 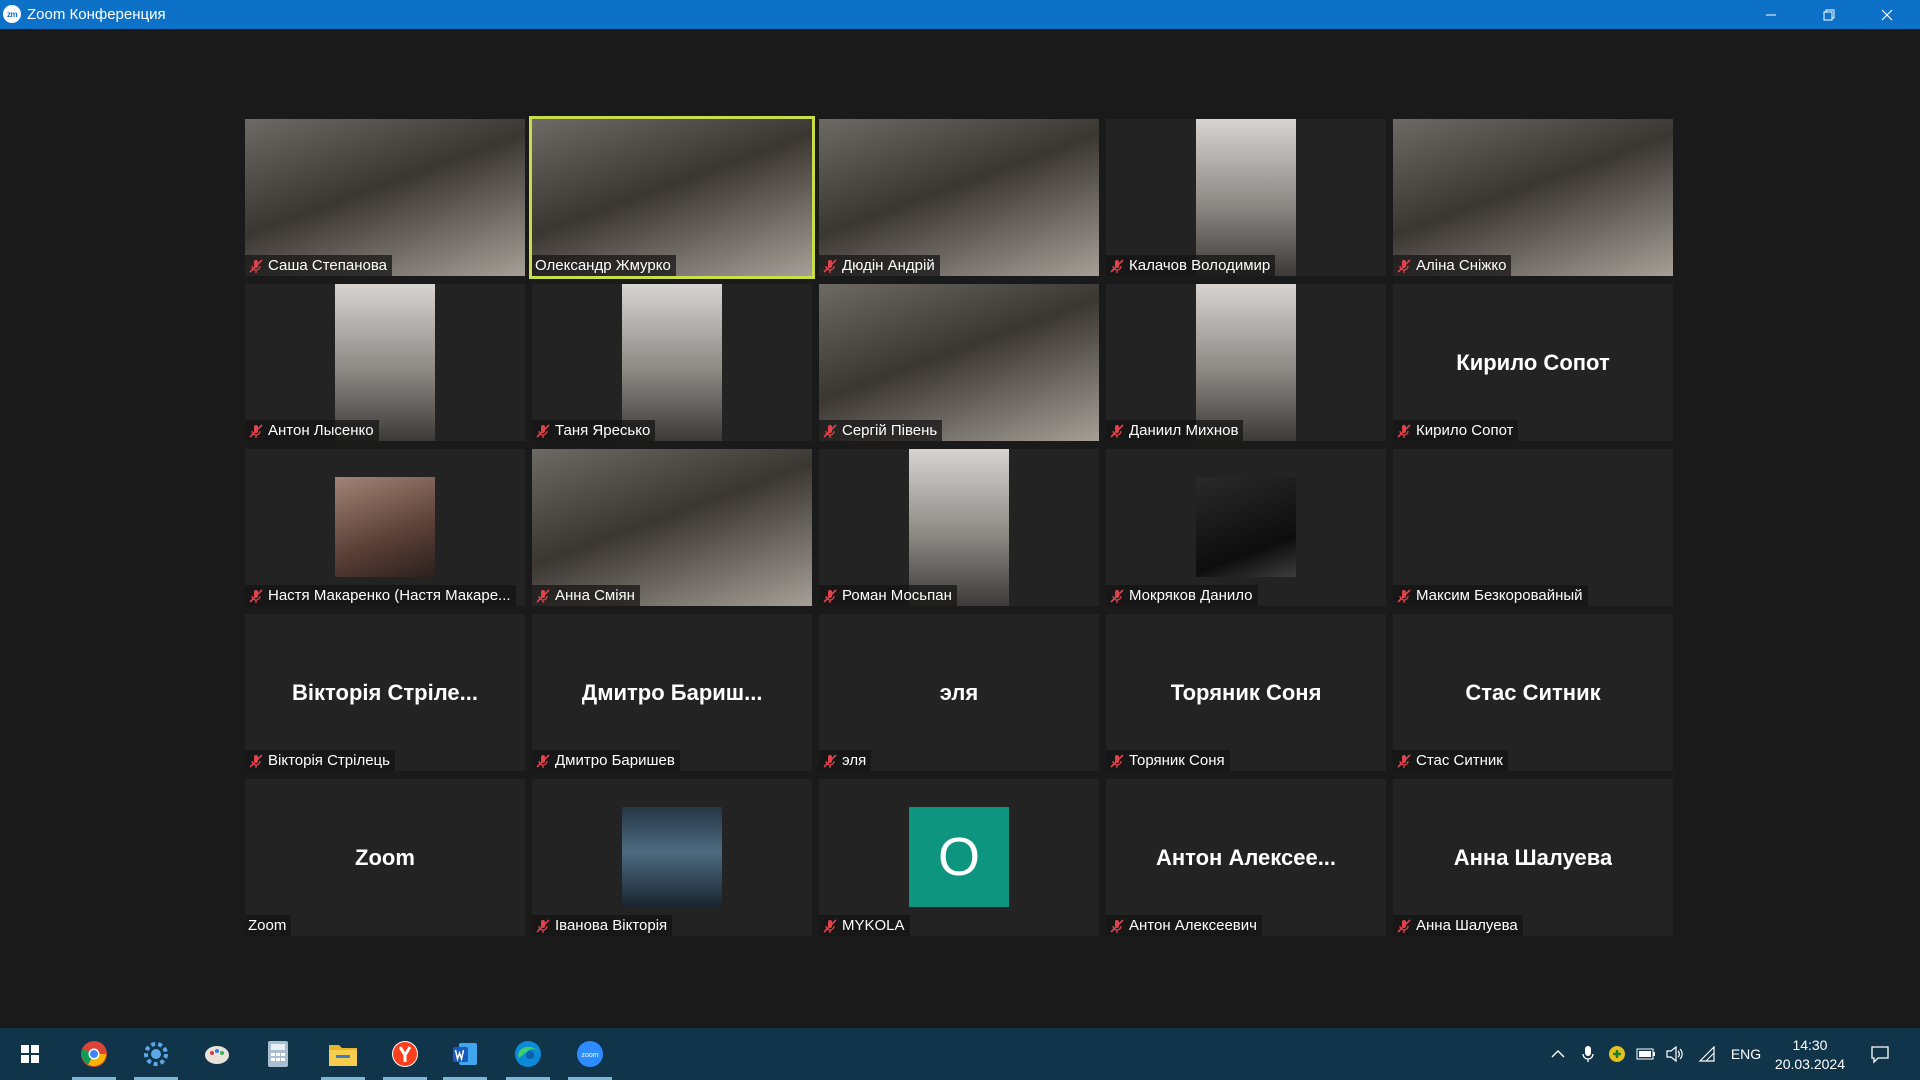 I want to click on start-taskbar-button, so click(x=30, y=1054).